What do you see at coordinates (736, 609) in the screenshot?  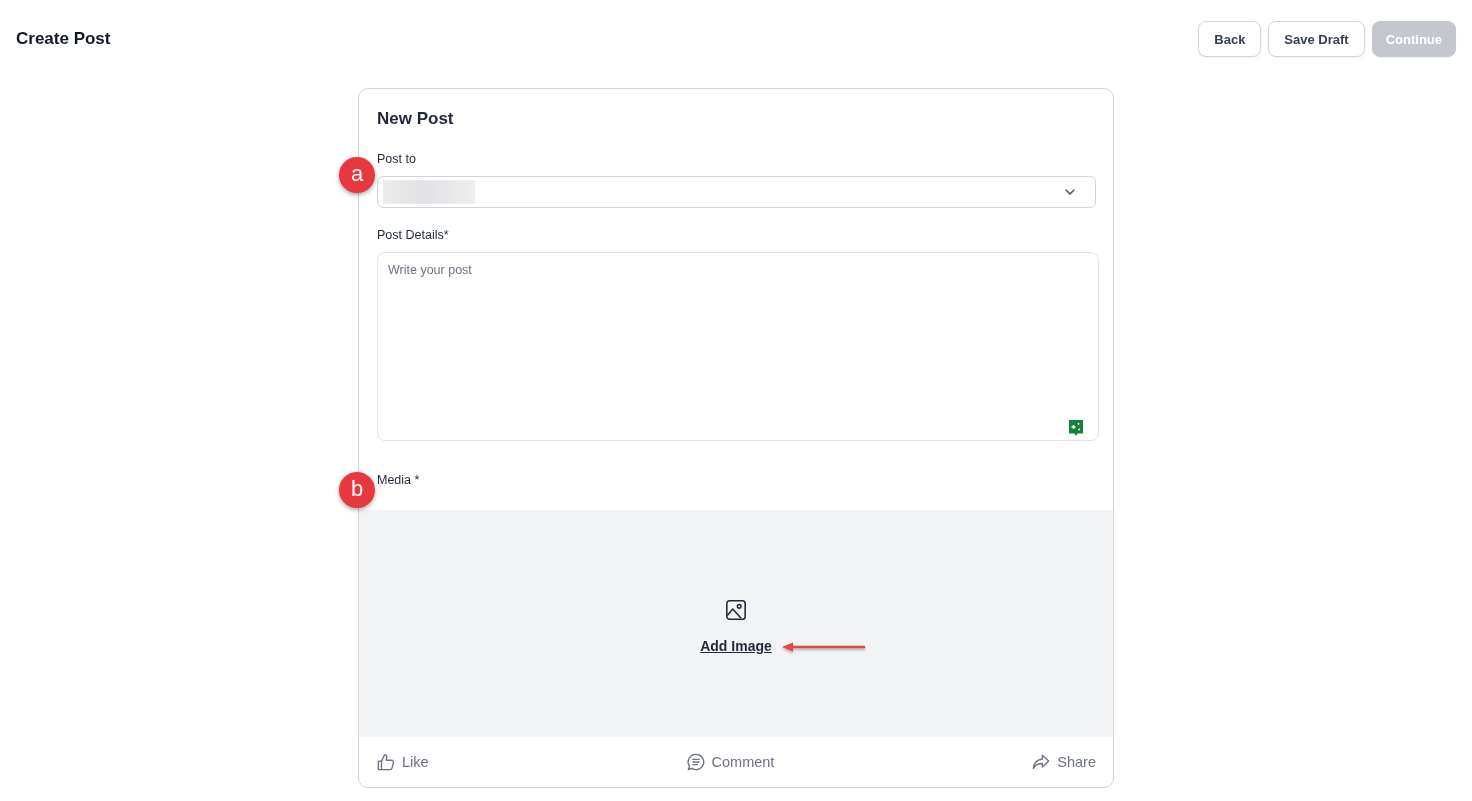 I see `image-icon` at bounding box center [736, 609].